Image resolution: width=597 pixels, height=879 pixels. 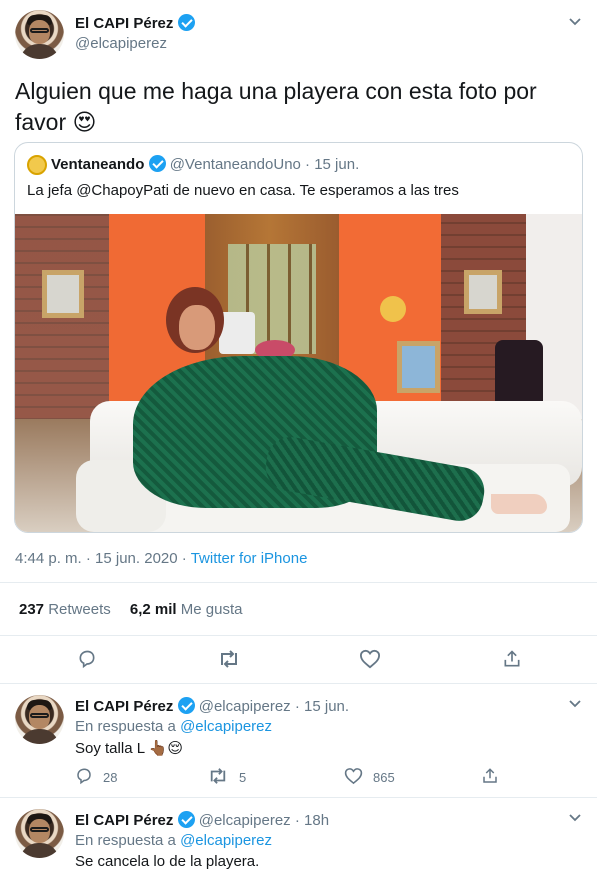 I want to click on quoted-author-name: Ventaneando, so click(x=98, y=164).